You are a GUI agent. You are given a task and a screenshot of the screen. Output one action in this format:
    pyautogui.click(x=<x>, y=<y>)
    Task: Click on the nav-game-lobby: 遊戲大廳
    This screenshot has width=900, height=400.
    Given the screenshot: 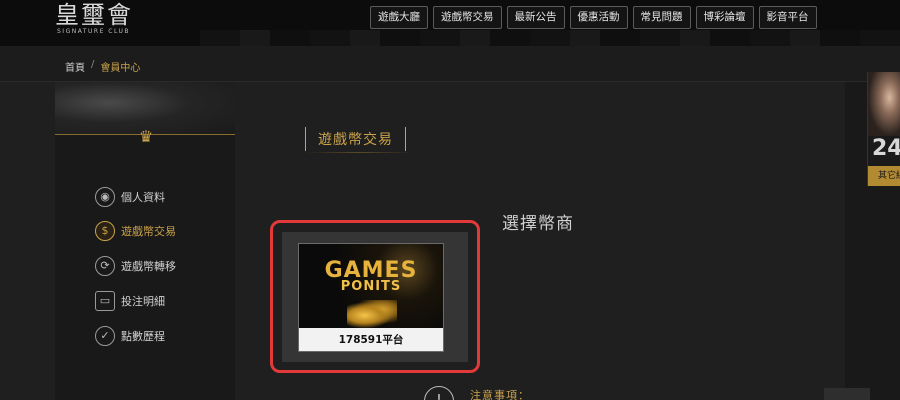 What is the action you would take?
    pyautogui.click(x=399, y=17)
    